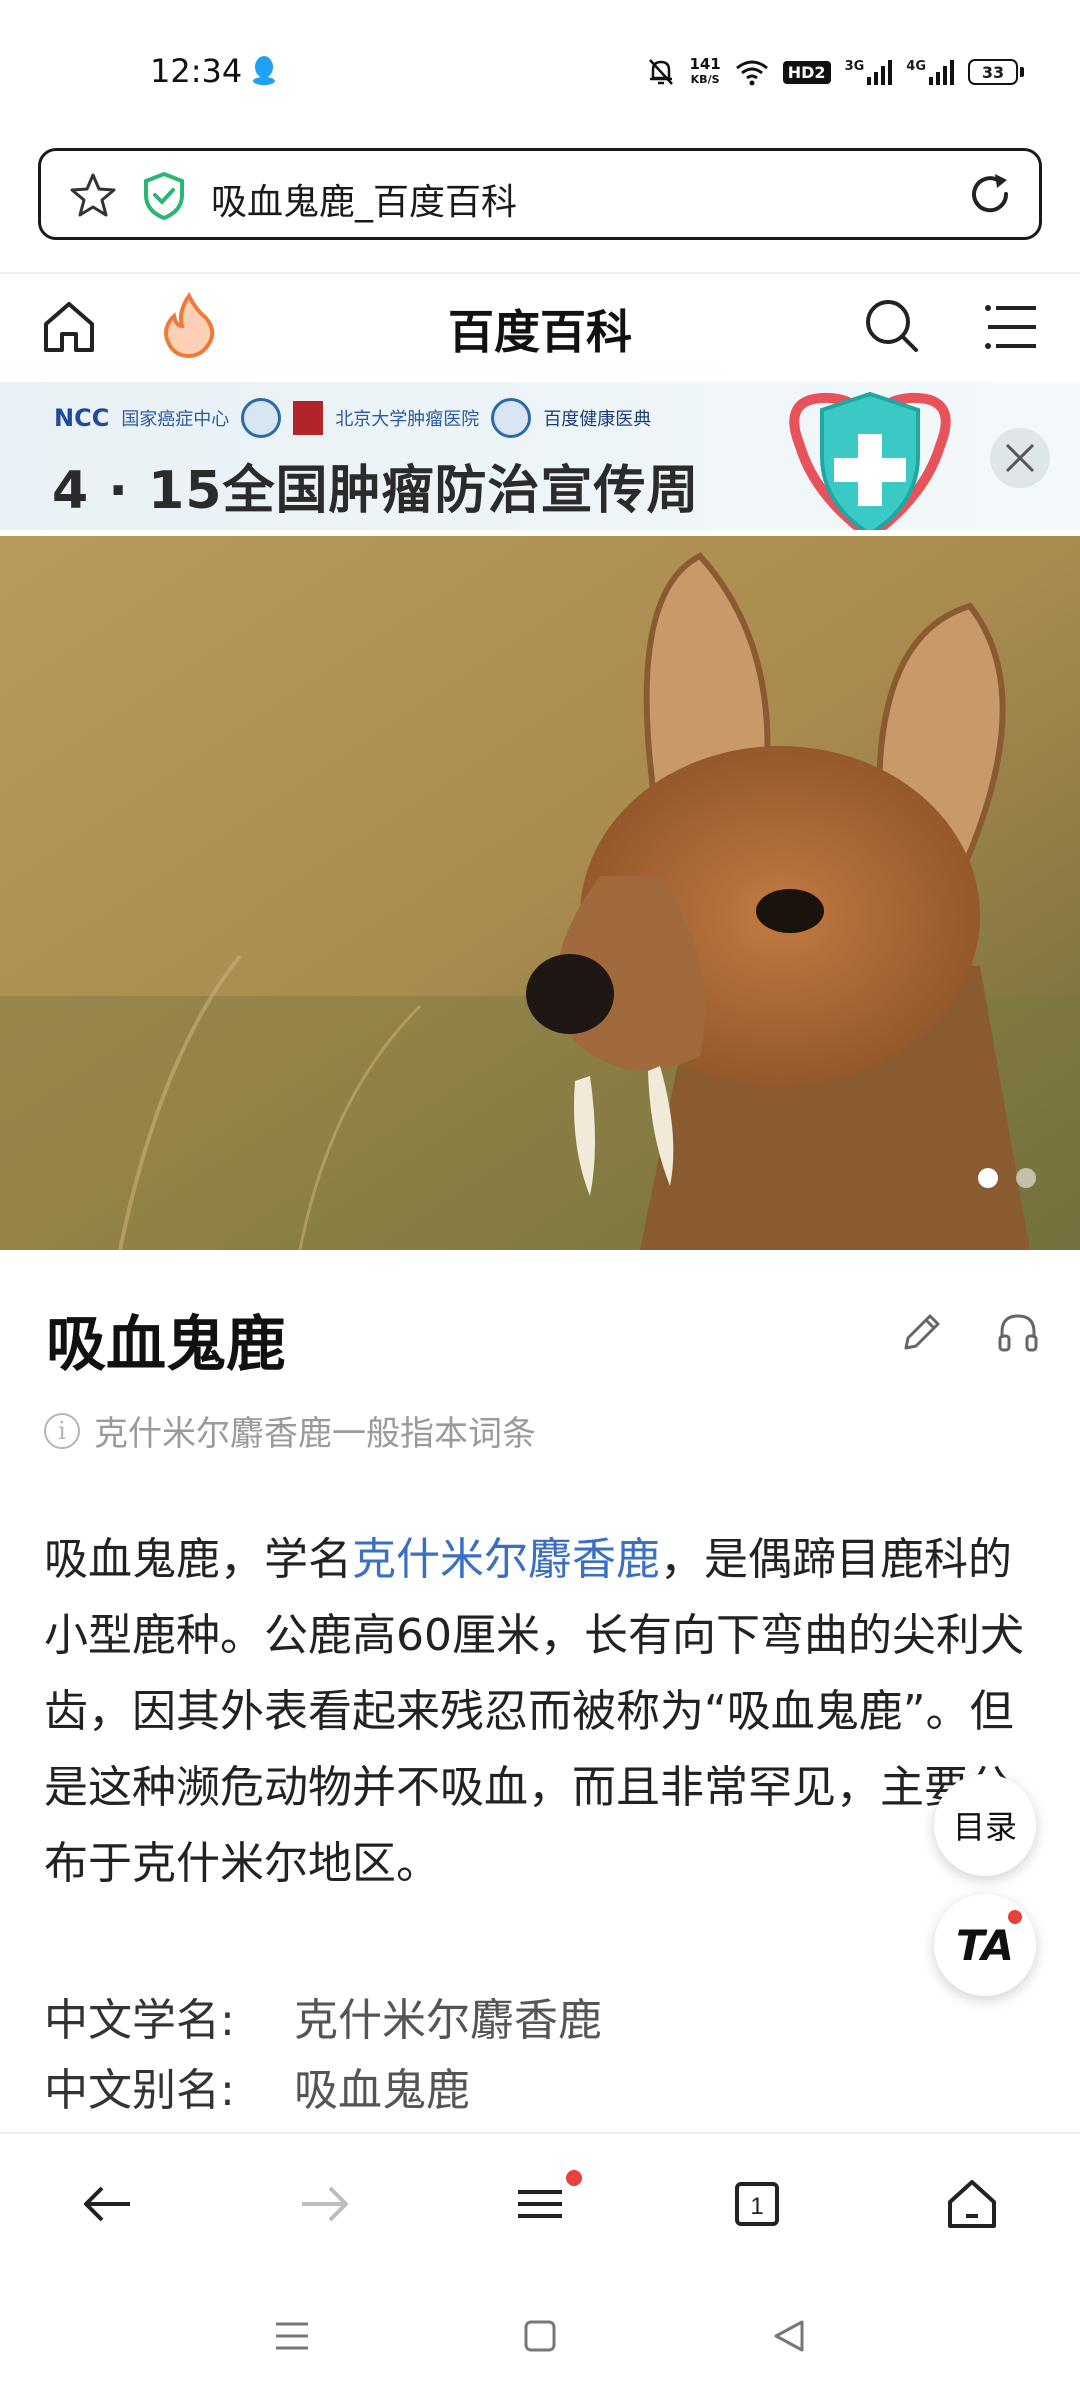  What do you see at coordinates (164, 196) in the screenshot?
I see `security-shield-icon` at bounding box center [164, 196].